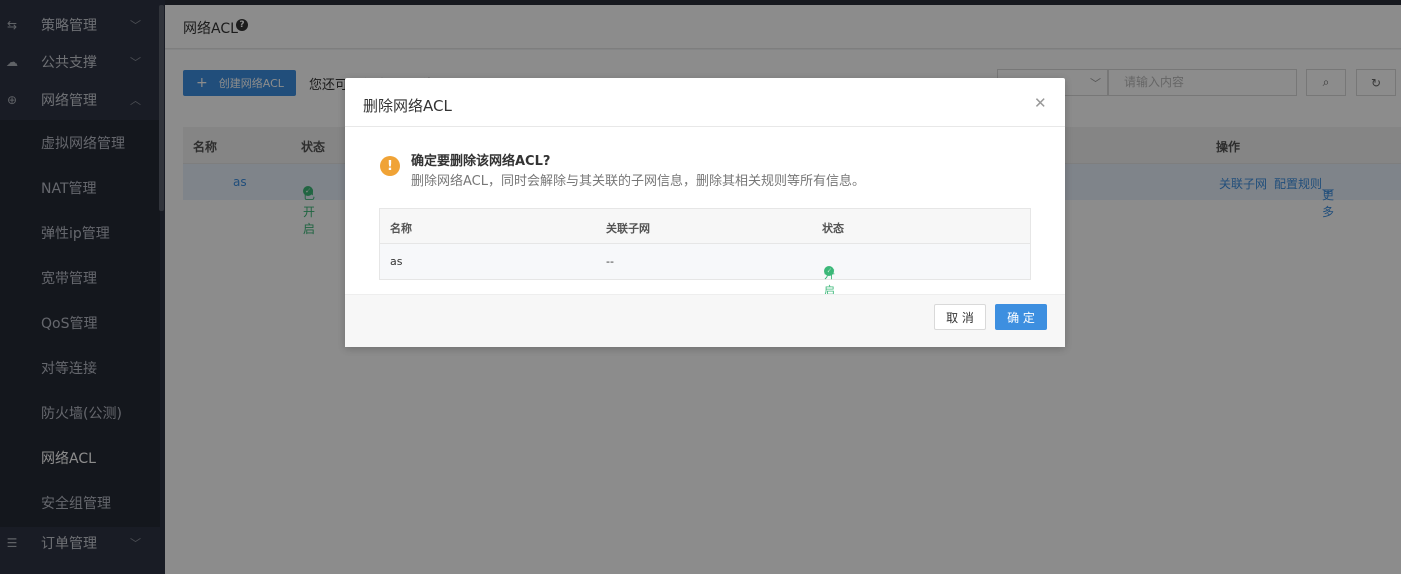 The image size is (1401, 574). Describe the element at coordinates (390, 166) in the screenshot. I see `warning-icon: !` at that location.